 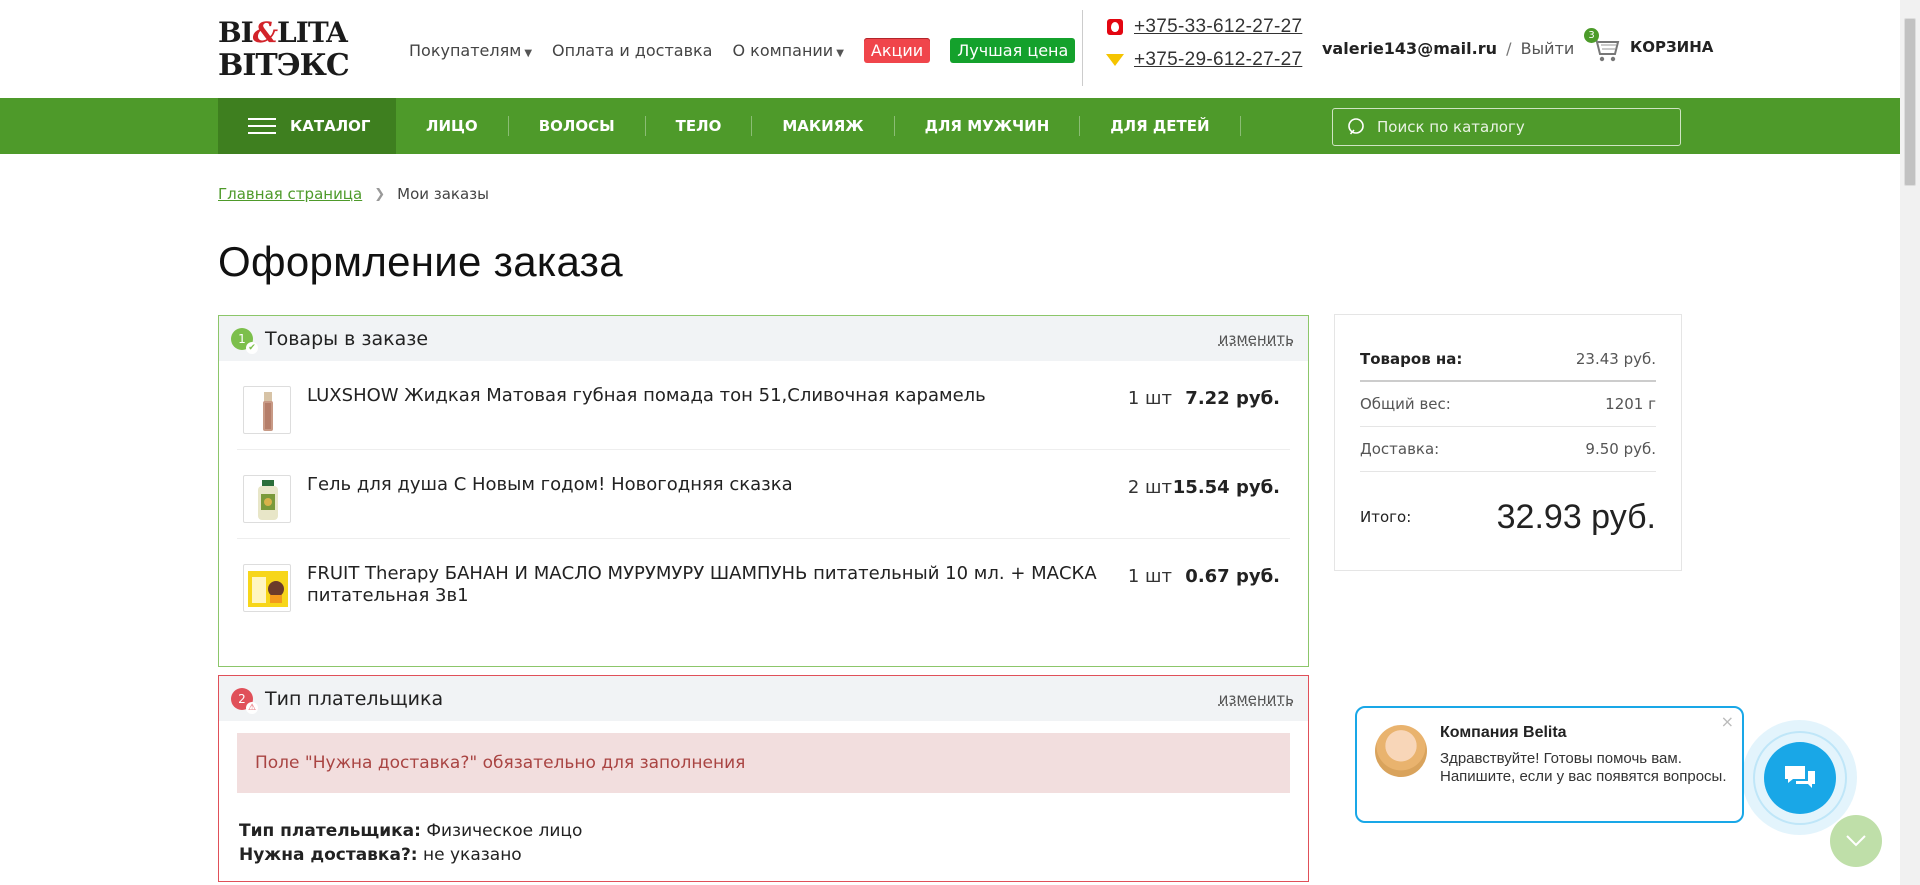 I want to click on product-price: 15.54 руб., so click(x=1226, y=487).